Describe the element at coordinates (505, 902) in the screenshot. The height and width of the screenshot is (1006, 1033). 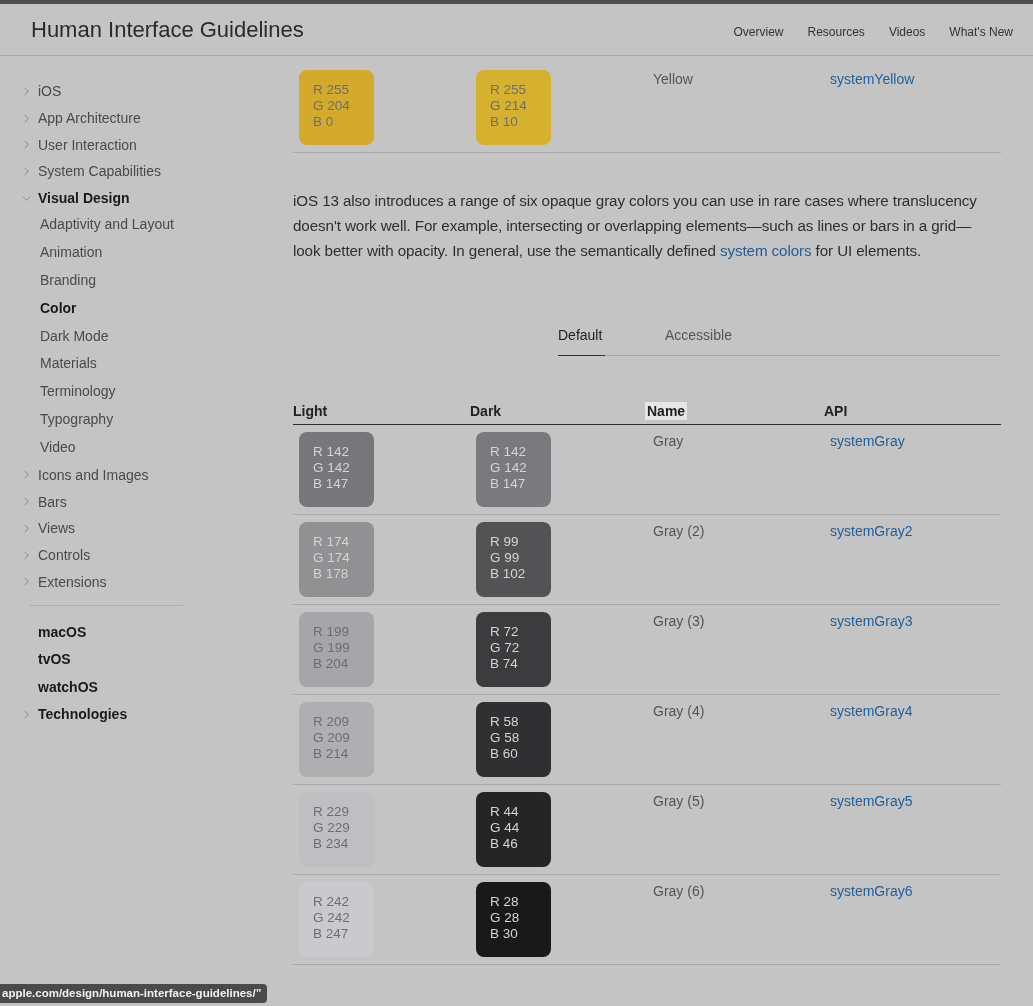
I see `rgb-value: R 28` at that location.